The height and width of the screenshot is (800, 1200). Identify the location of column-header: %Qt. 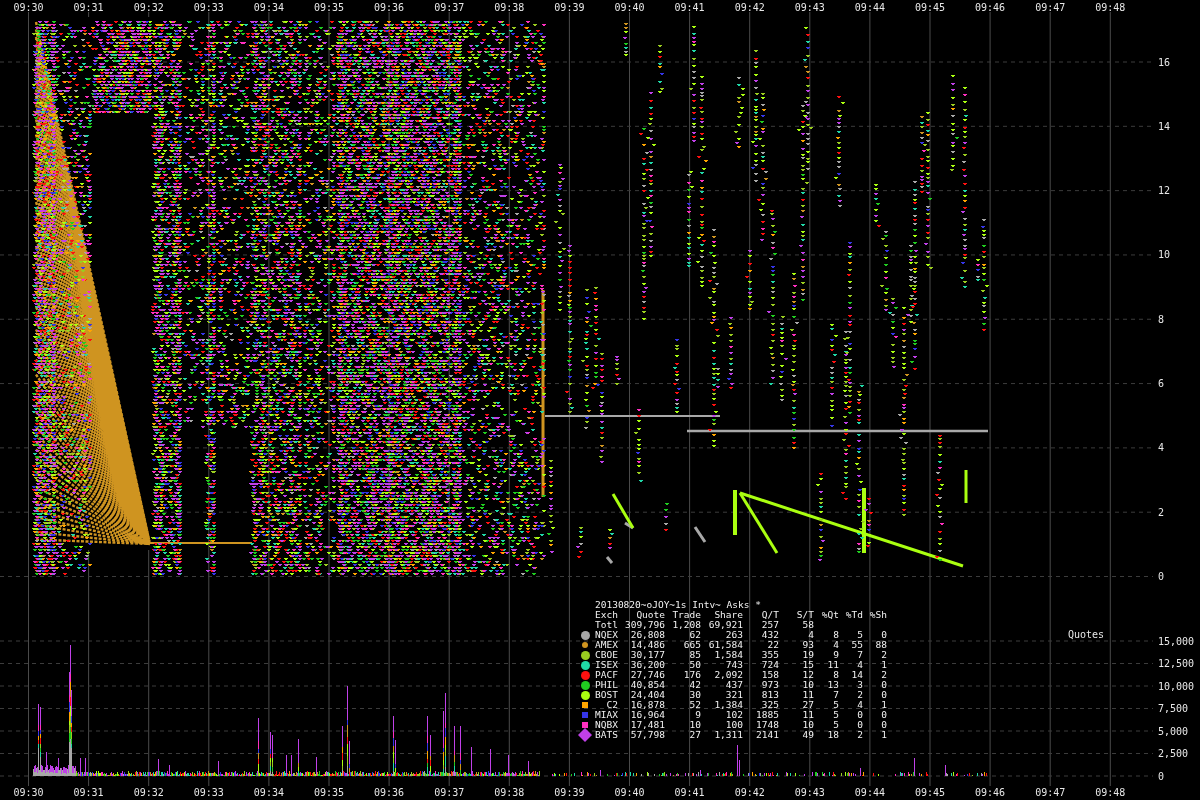
(829, 615).